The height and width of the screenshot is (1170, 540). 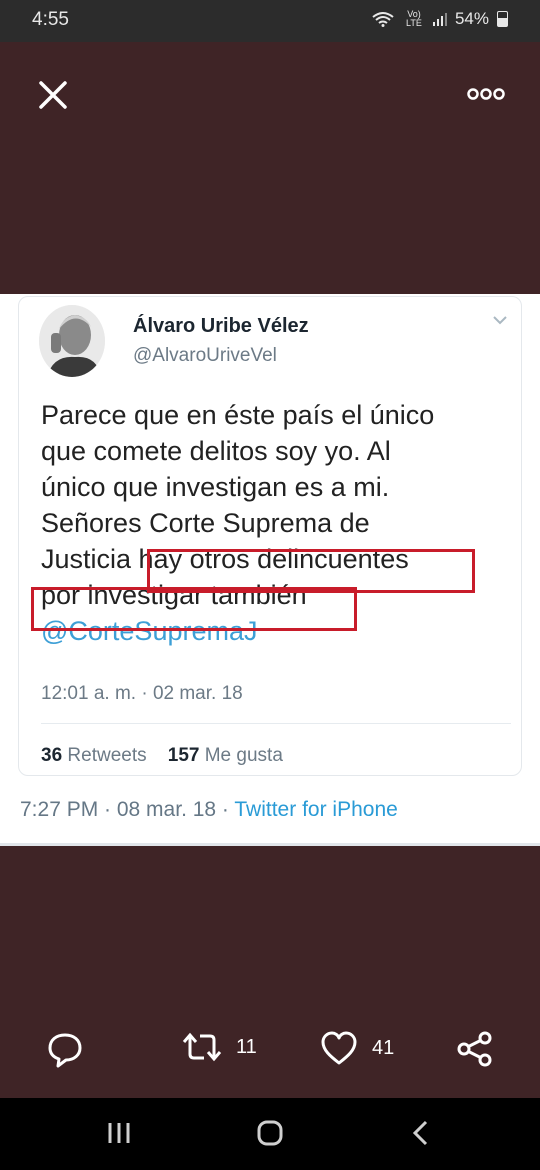 I want to click on post-source: Twitter for iPhone, so click(x=316, y=809).